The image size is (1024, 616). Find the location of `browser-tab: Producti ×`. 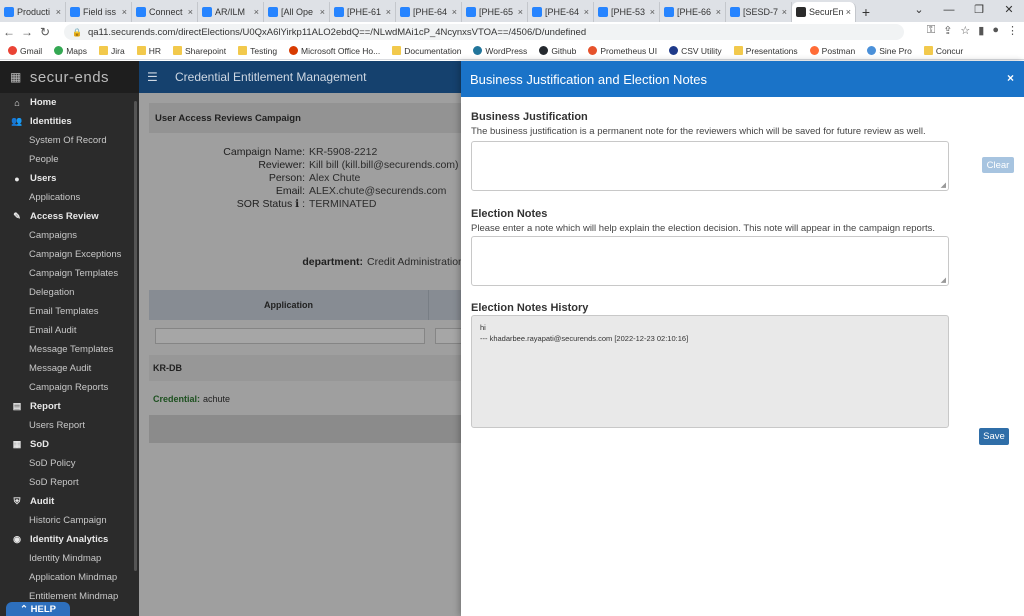

browser-tab: Producti × is located at coordinates (33, 12).